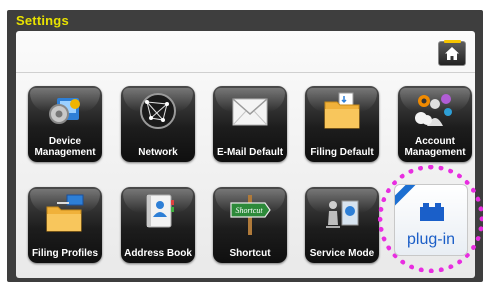  Describe the element at coordinates (342, 214) in the screenshot. I see `service-mode-icon` at that location.